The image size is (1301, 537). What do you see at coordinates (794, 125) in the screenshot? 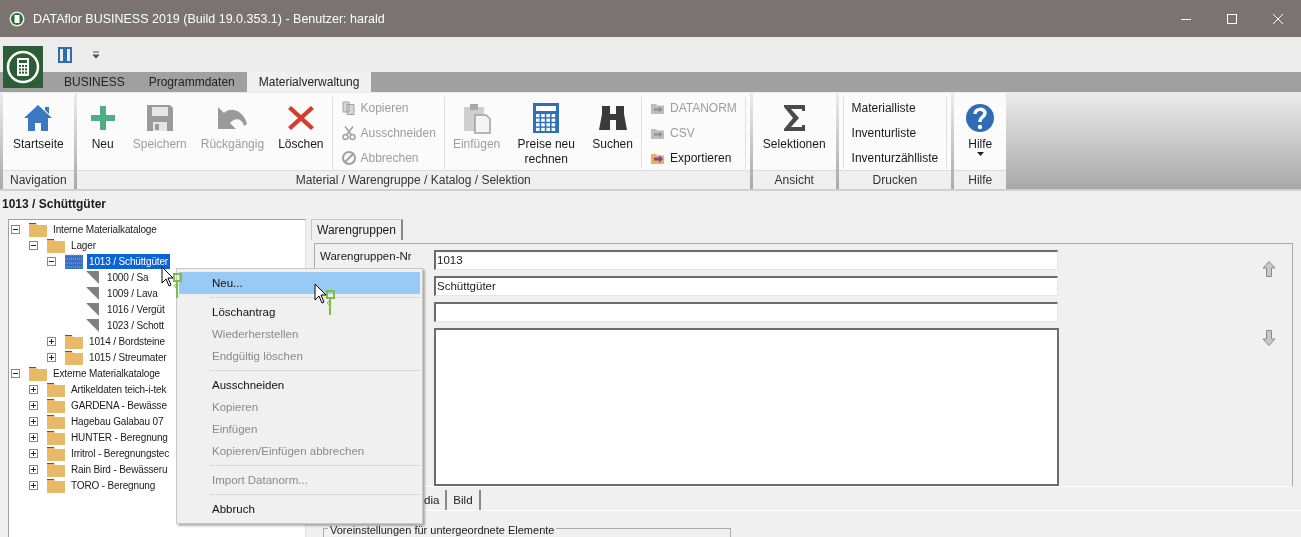
I see `ribbon-button: Selektionen` at bounding box center [794, 125].